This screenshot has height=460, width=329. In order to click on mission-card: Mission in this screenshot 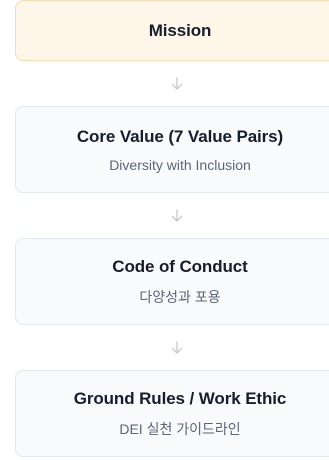, I will do `click(172, 30)`.